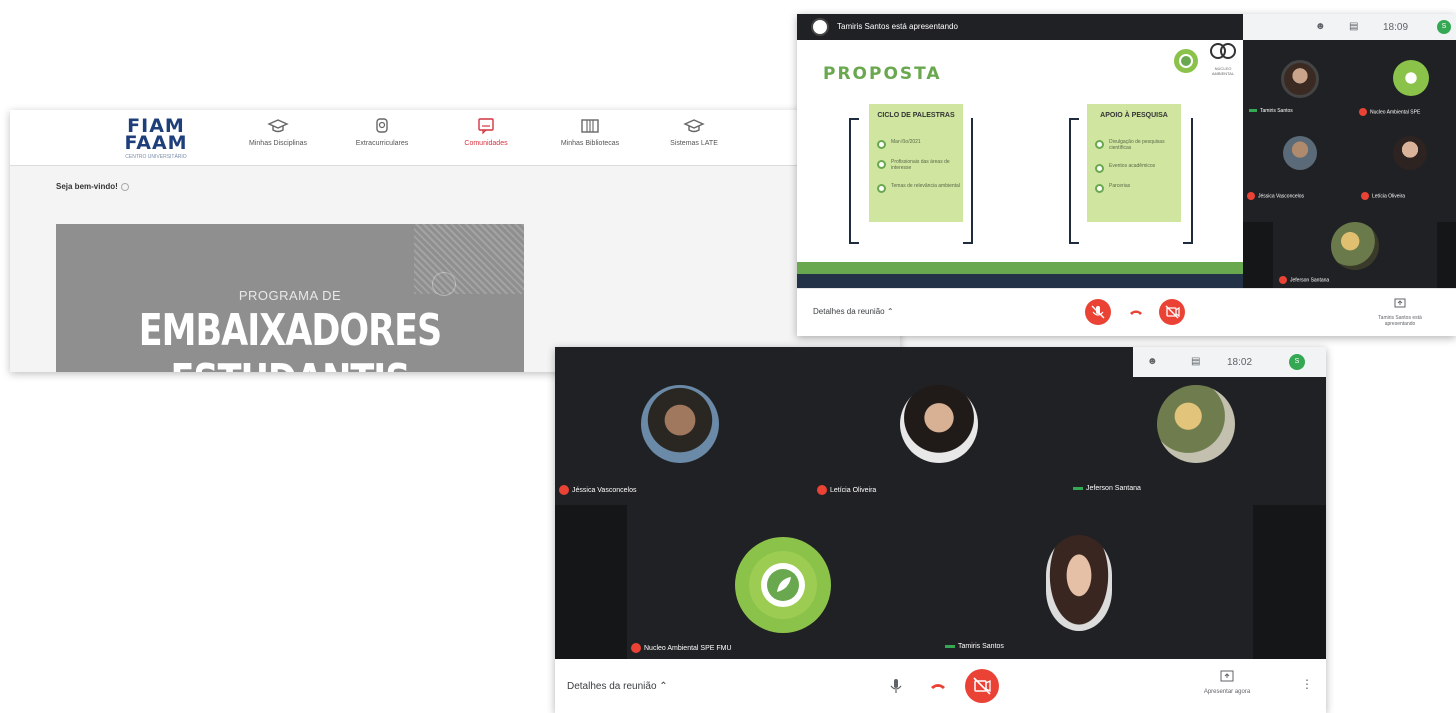 The width and height of the screenshot is (1456, 713). Describe the element at coordinates (92, 186) in the screenshot. I see `welcome-message: Seja bem-vindo!` at that location.